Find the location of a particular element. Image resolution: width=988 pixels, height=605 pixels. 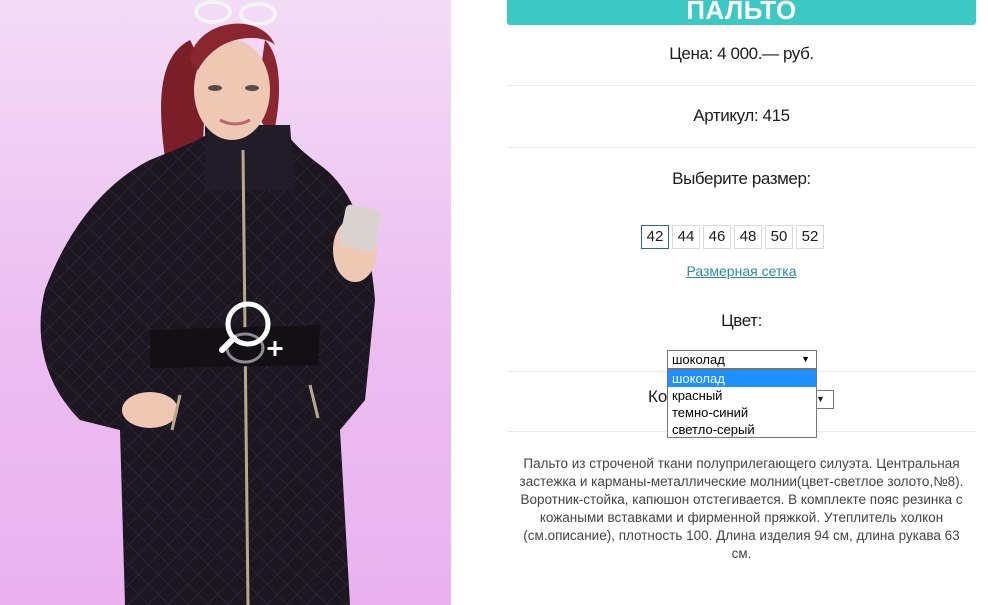

price-label: Цена: 4 000.— руб. is located at coordinates (741, 53).